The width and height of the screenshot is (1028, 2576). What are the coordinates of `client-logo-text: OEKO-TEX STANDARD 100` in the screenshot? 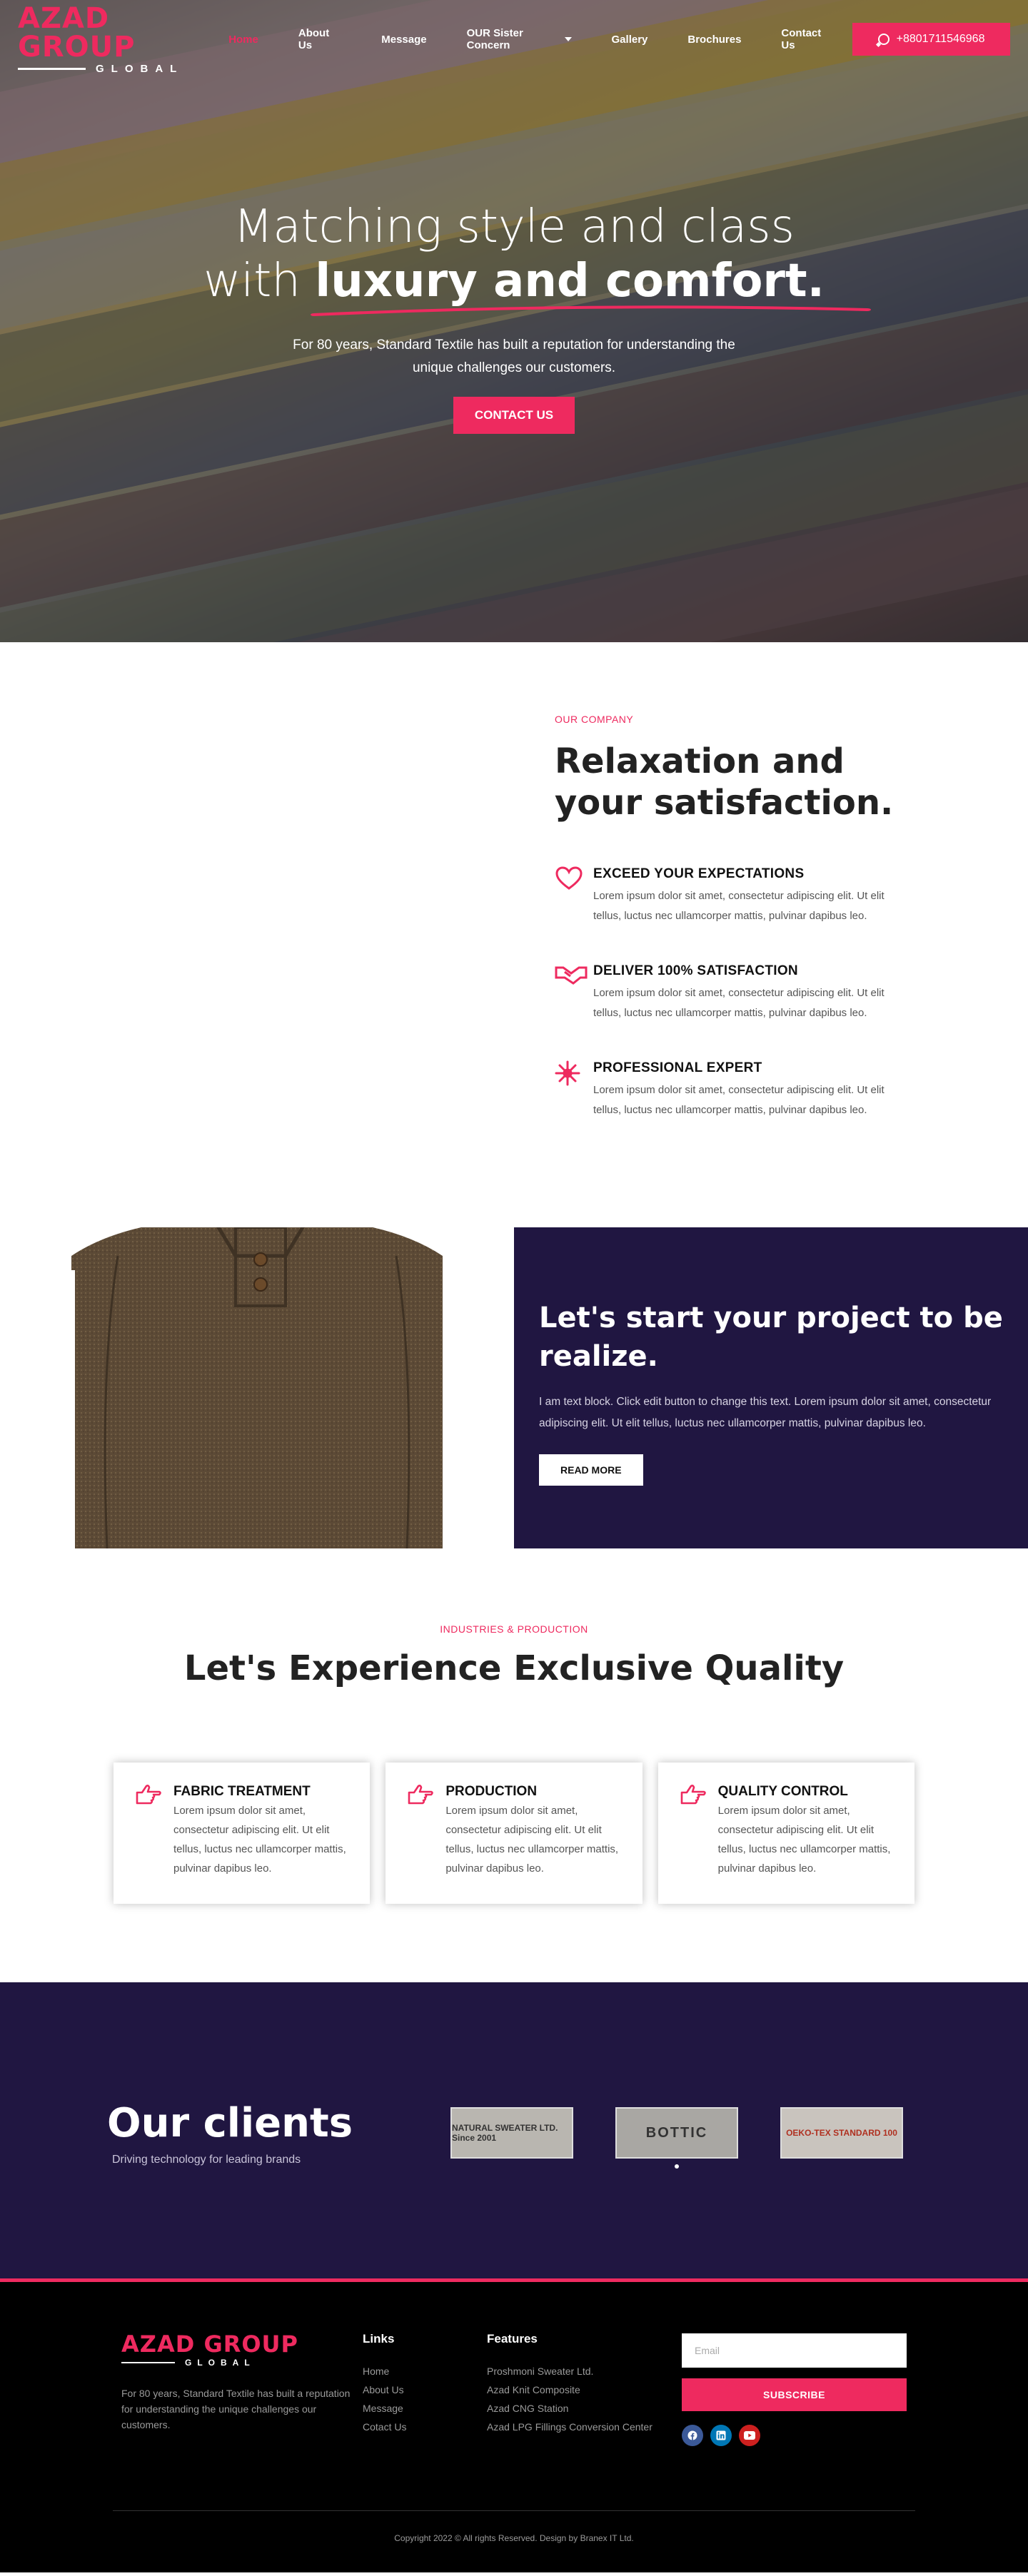 It's located at (841, 2133).